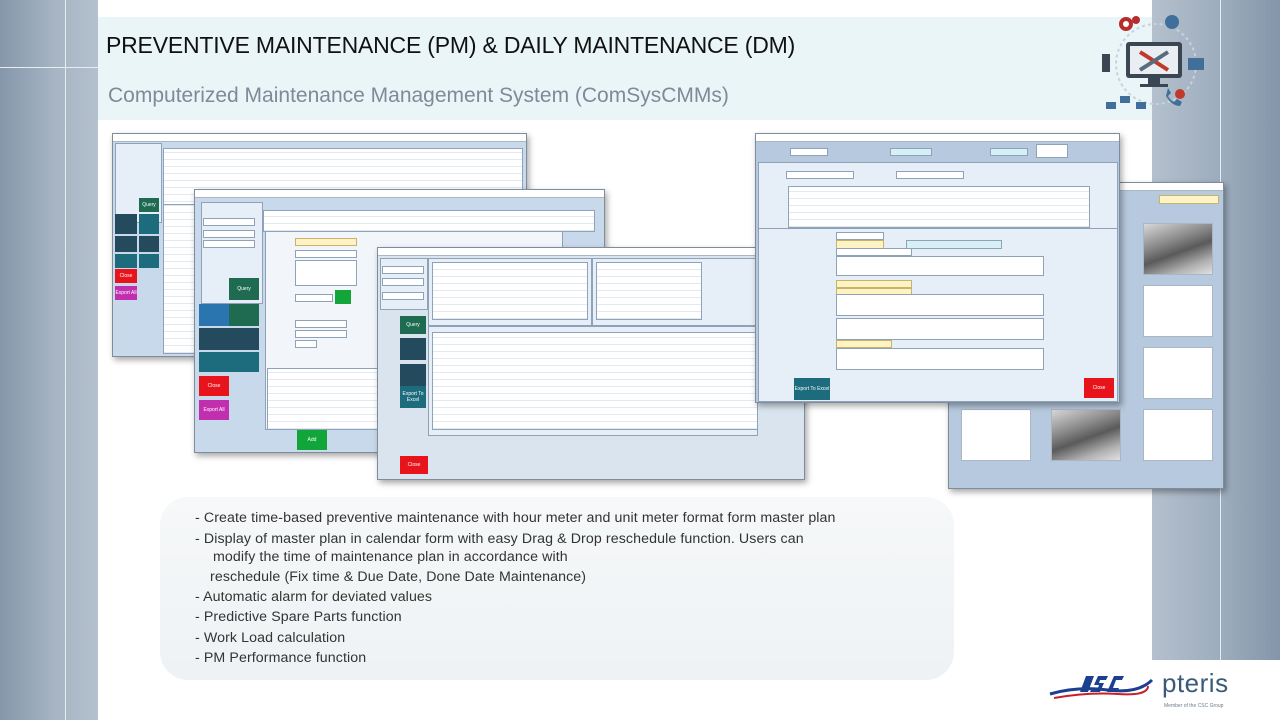 The height and width of the screenshot is (720, 1280). I want to click on dm-summary-button, so click(413, 375).